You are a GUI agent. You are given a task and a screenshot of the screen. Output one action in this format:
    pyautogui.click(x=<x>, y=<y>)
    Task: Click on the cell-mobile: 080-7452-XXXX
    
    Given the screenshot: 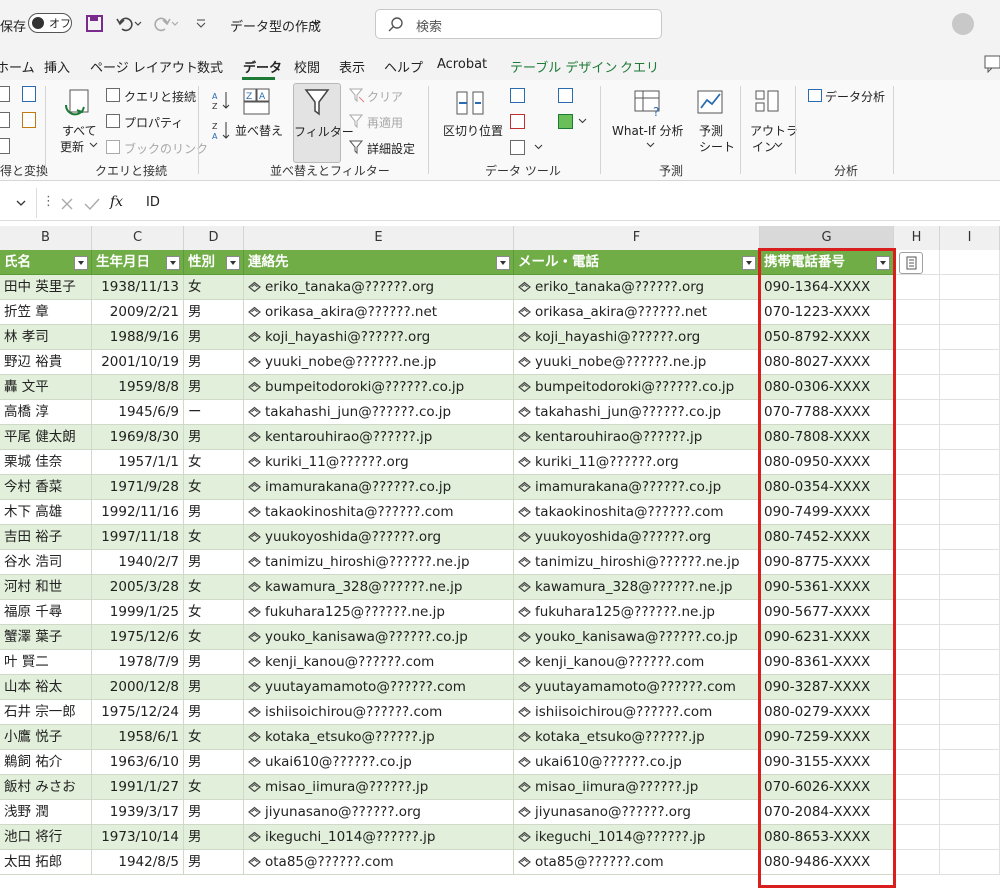 What is the action you would take?
    pyautogui.click(x=827, y=537)
    